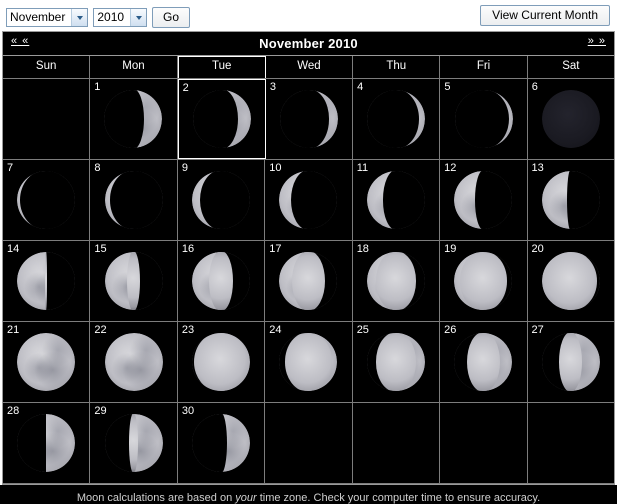 This screenshot has width=617, height=504. What do you see at coordinates (362, 249) in the screenshot?
I see `day-number: 18` at bounding box center [362, 249].